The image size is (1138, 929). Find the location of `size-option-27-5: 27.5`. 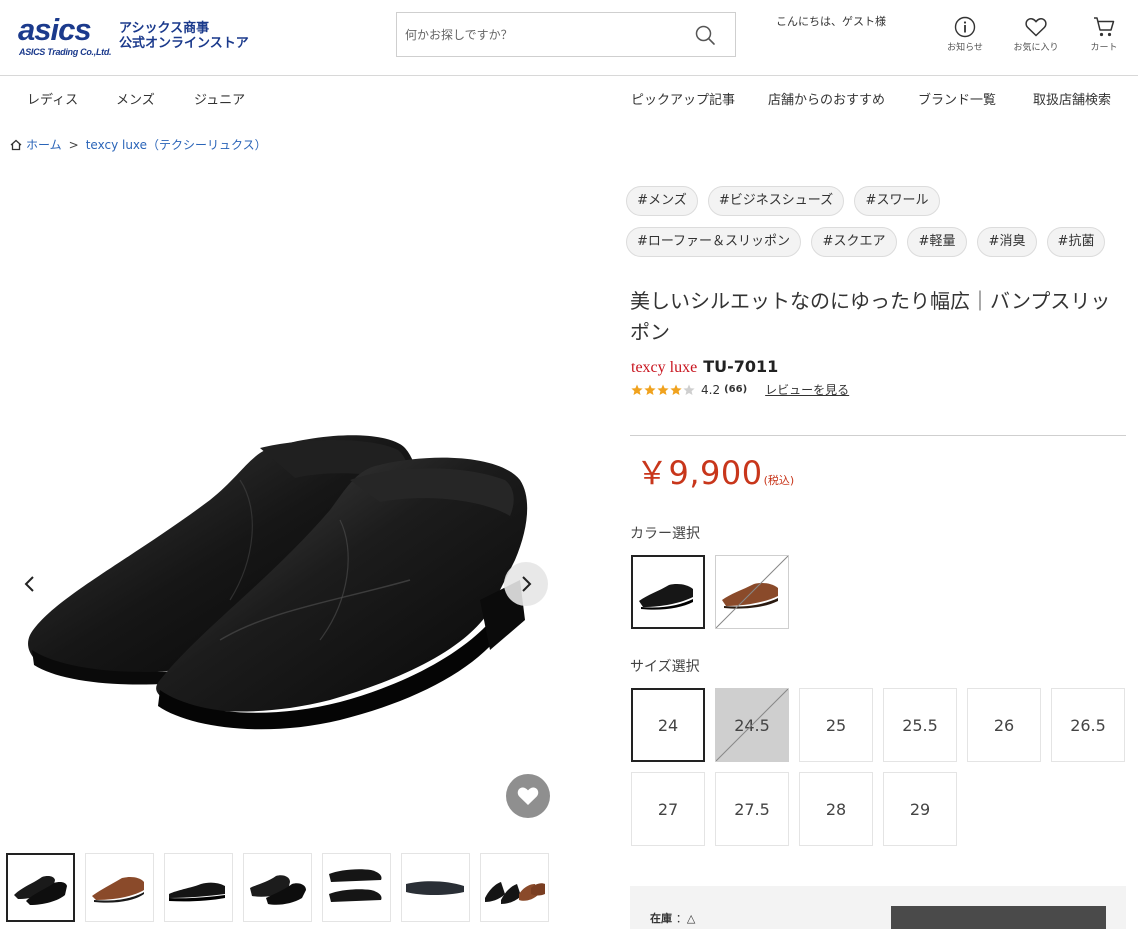

size-option-27-5: 27.5 is located at coordinates (752, 809).